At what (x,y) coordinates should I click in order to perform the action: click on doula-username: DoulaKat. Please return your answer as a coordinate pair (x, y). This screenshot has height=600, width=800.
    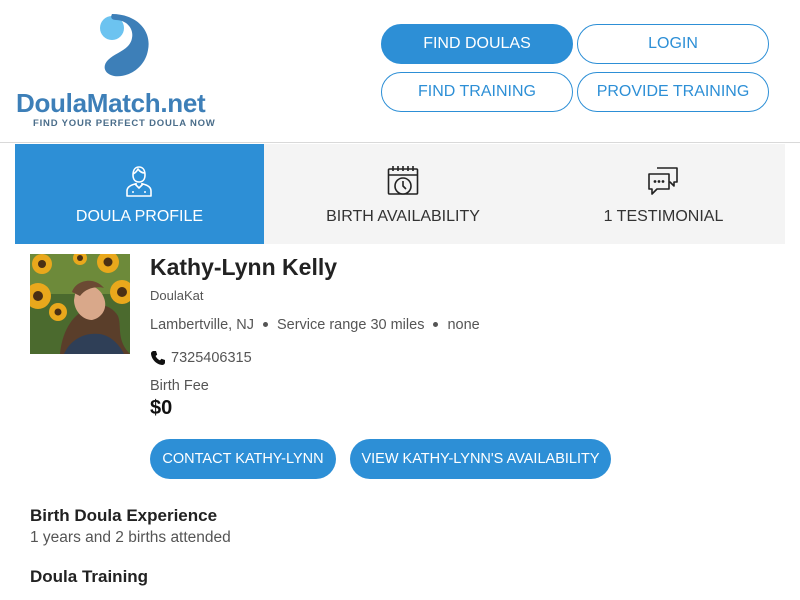
    Looking at the image, I should click on (177, 295).